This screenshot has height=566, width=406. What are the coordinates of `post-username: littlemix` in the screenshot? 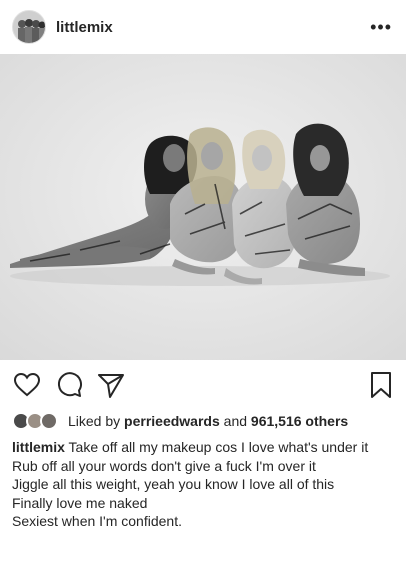 It's located at (84, 27).